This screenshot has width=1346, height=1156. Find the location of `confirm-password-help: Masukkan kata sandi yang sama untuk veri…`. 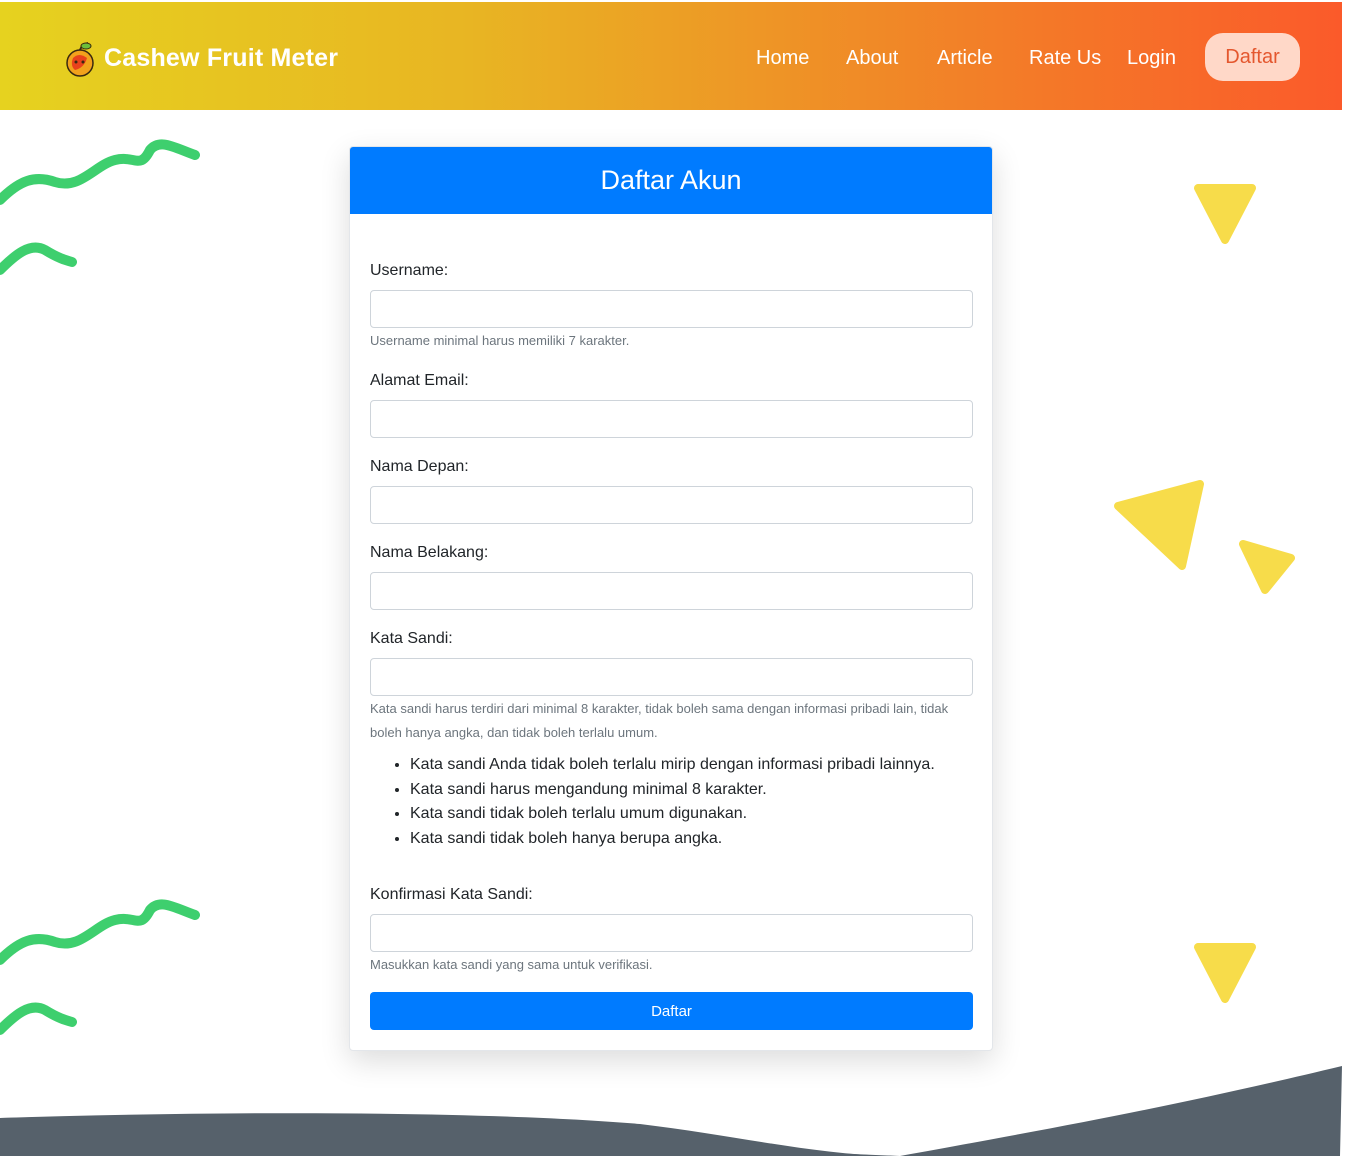

confirm-password-help: Masukkan kata sandi yang sama untuk veri… is located at coordinates (511, 964).